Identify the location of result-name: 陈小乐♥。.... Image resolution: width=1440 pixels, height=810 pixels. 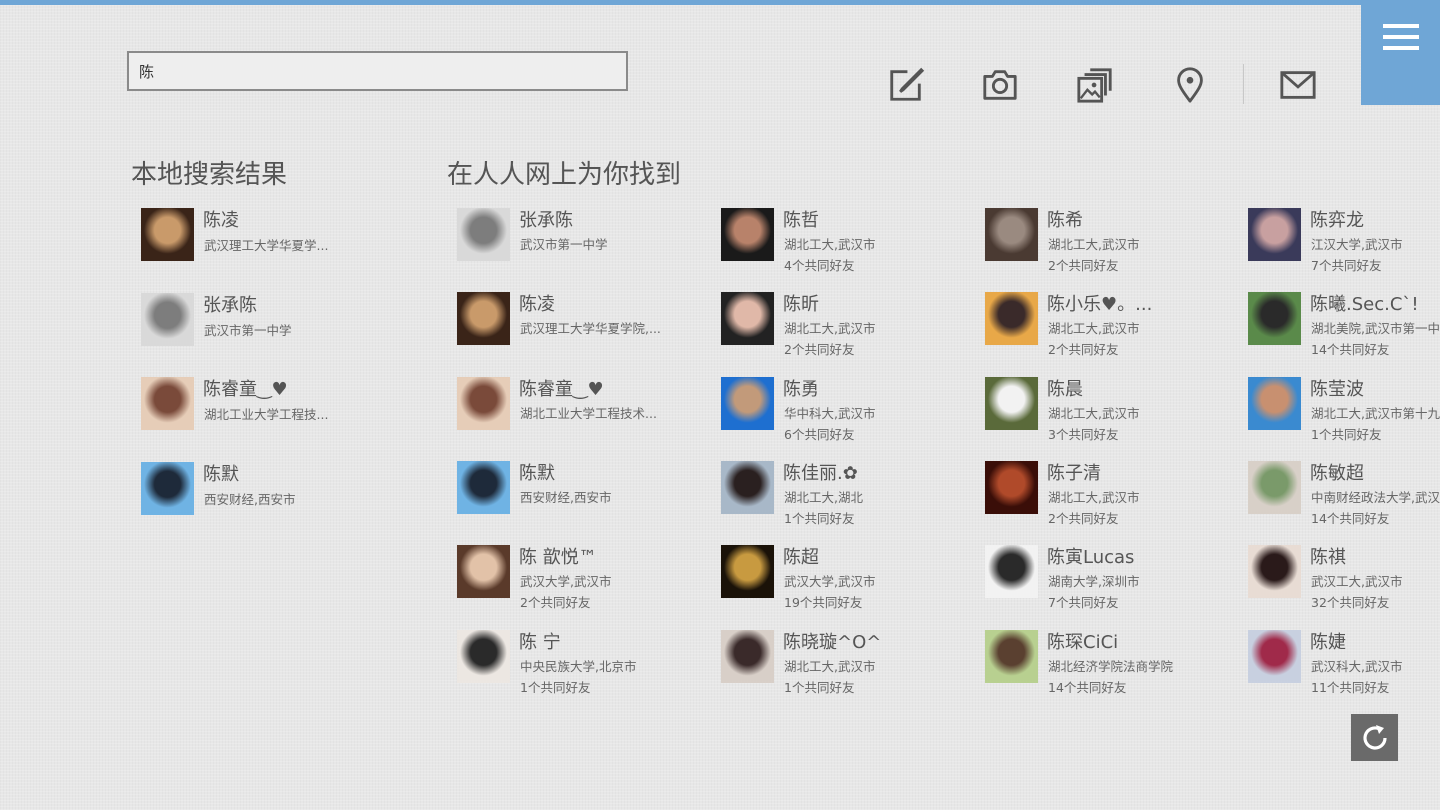
(1100, 305).